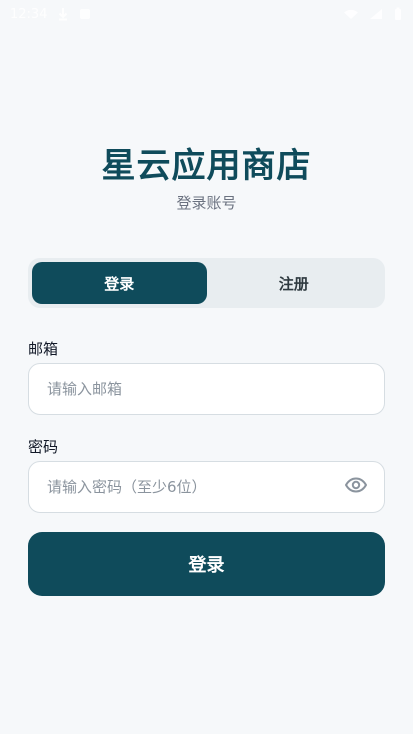 This screenshot has width=413, height=734. I want to click on battery-icon, so click(398, 14).